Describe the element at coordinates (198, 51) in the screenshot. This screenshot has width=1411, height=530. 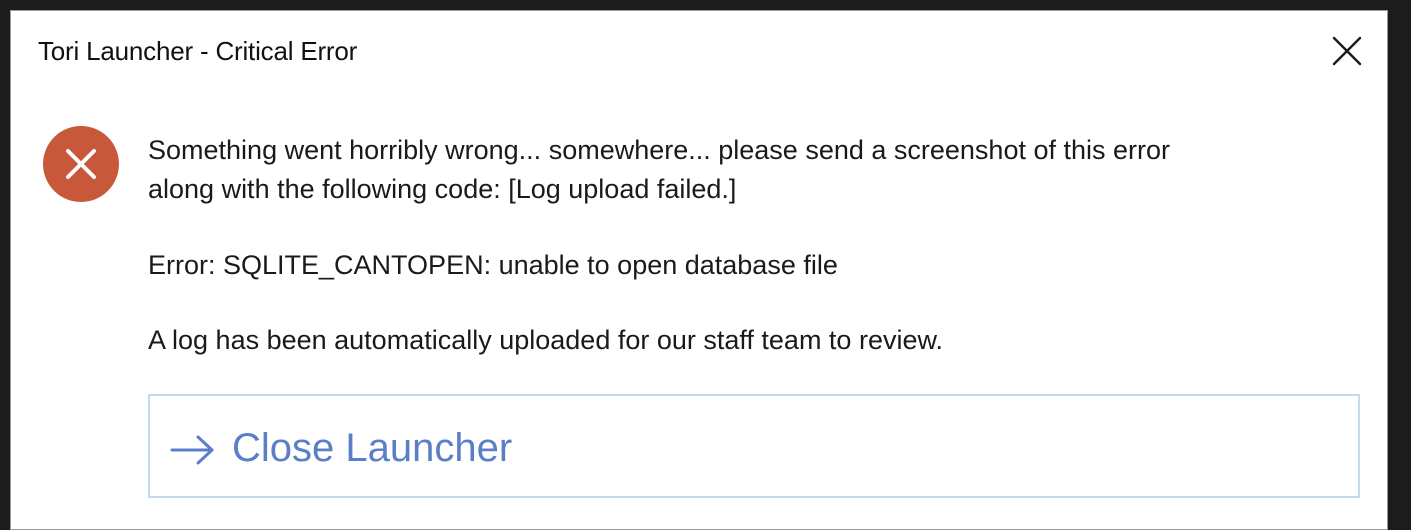
I see `window-title: Tori Launcher - Critical Error` at that location.